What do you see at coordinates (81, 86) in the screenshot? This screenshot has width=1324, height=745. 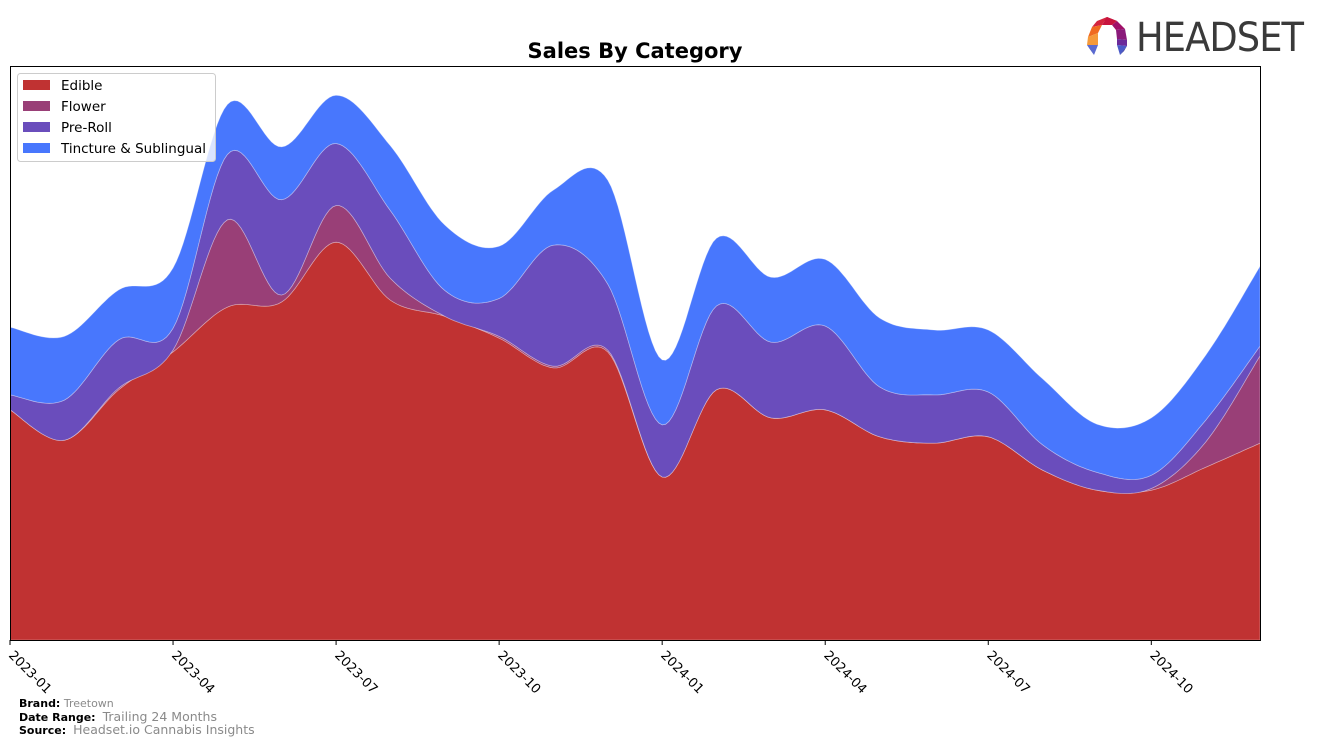 I see `legend-label: Edible` at bounding box center [81, 86].